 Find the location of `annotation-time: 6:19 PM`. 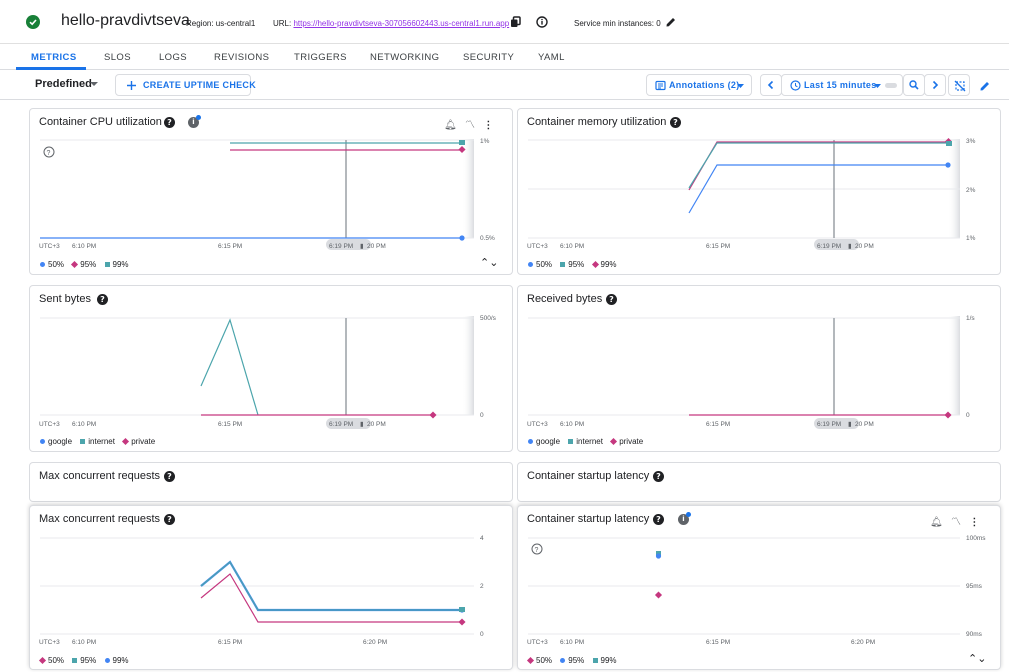

annotation-time: 6:19 PM is located at coordinates (829, 246).